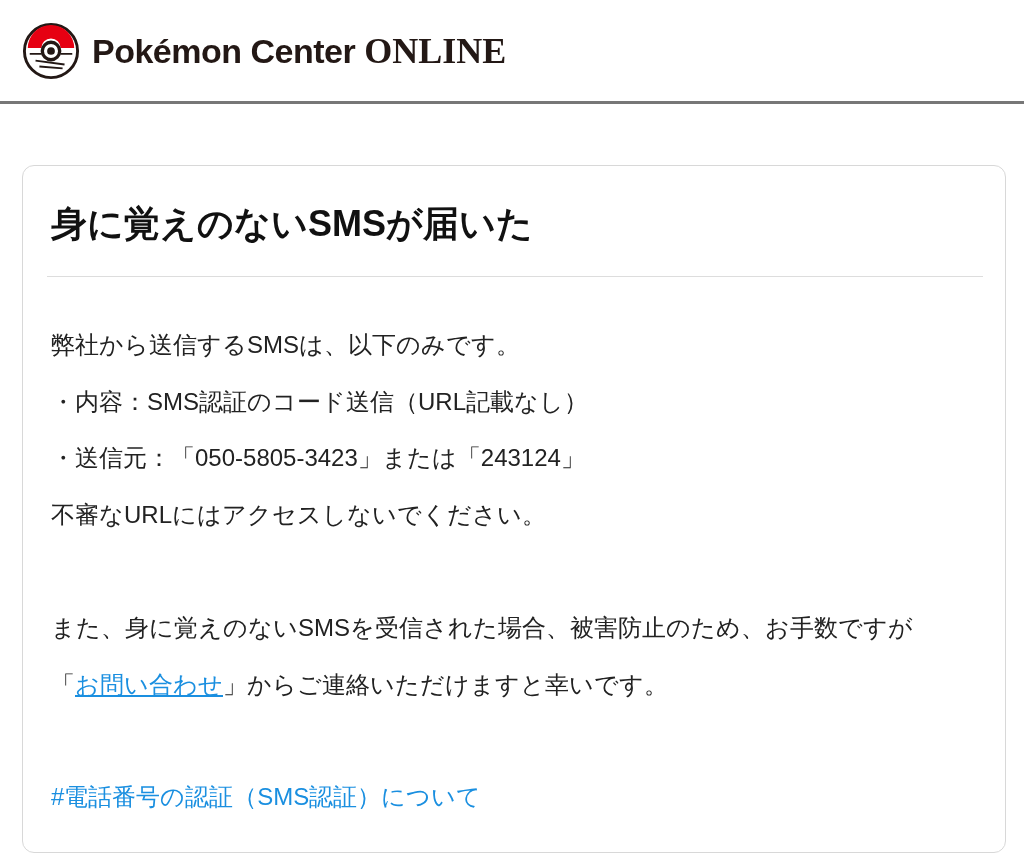 Image resolution: width=1024 pixels, height=861 pixels. I want to click on card-title: 身に覚えのないSMSが届いた, so click(292, 224).